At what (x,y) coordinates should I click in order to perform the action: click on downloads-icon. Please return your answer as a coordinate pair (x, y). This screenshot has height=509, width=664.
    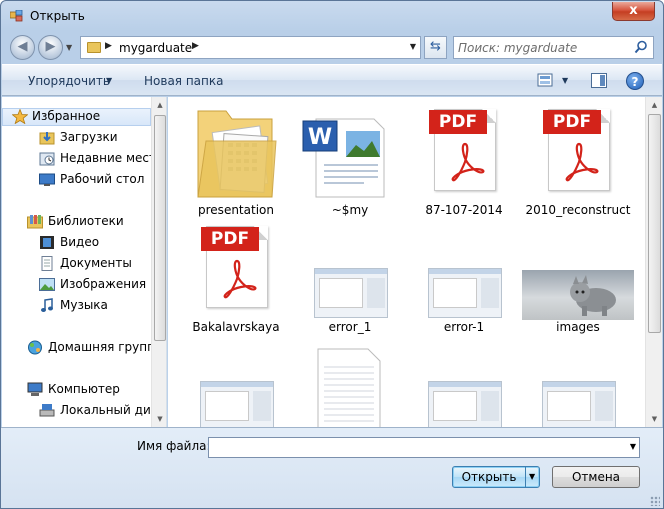
    Looking at the image, I should click on (47, 138).